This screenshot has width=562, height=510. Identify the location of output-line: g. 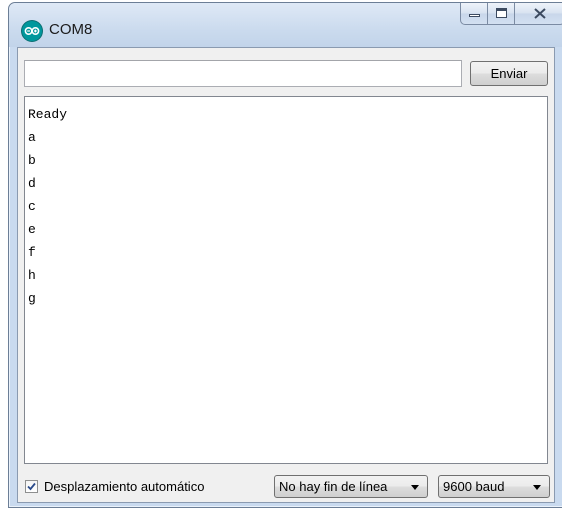
(32, 298).